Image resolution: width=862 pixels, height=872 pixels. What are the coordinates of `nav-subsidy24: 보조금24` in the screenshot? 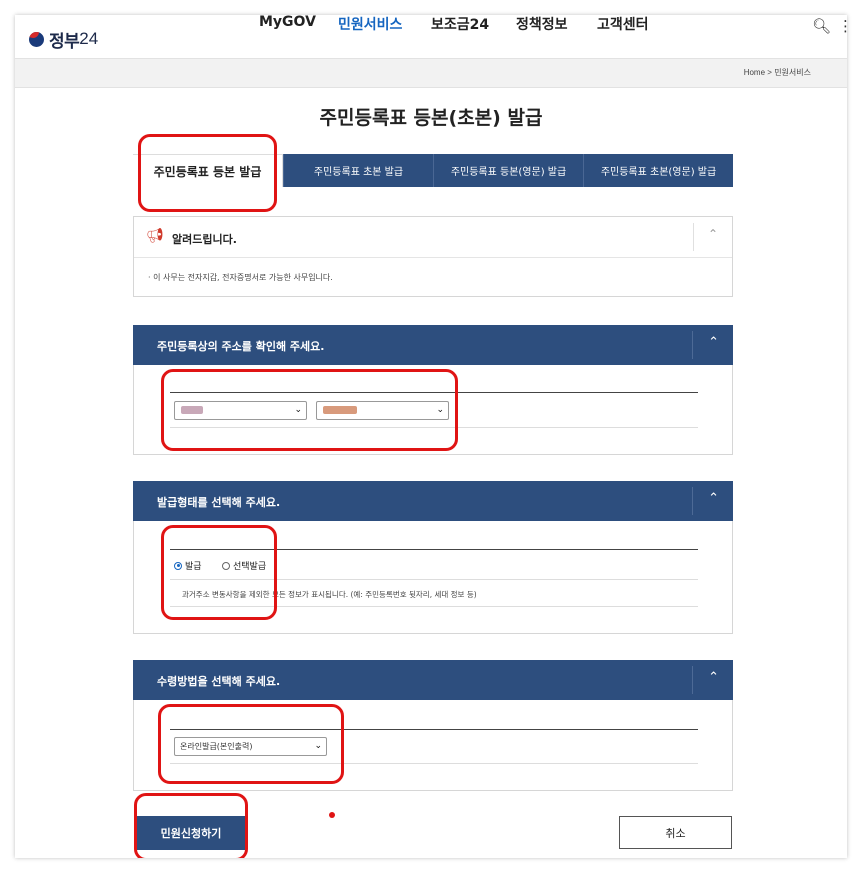 It's located at (460, 24).